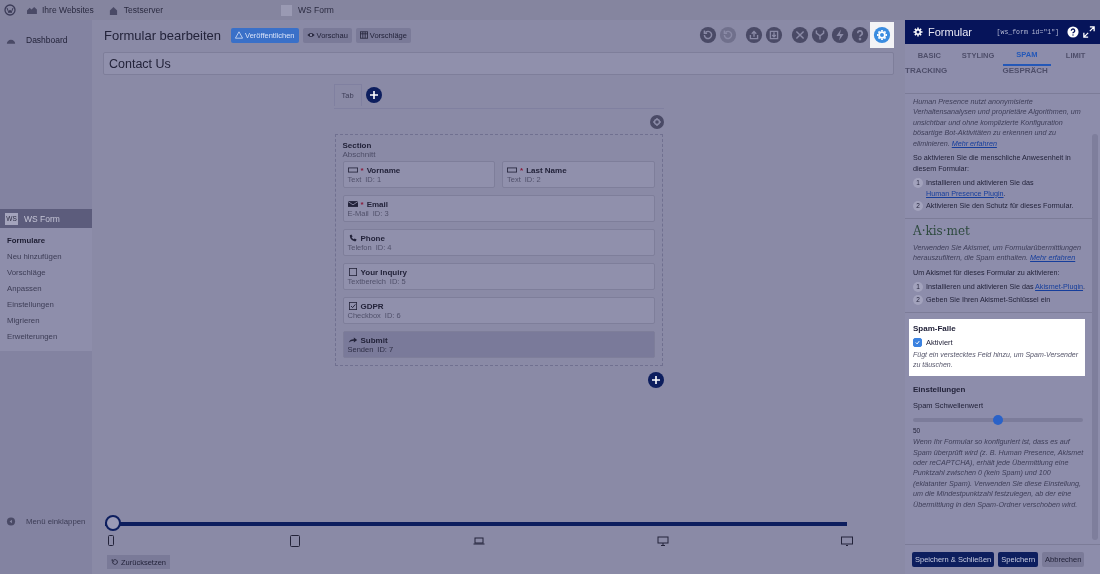 This screenshot has height=574, width=1100. I want to click on slider-handle, so click(113, 523).